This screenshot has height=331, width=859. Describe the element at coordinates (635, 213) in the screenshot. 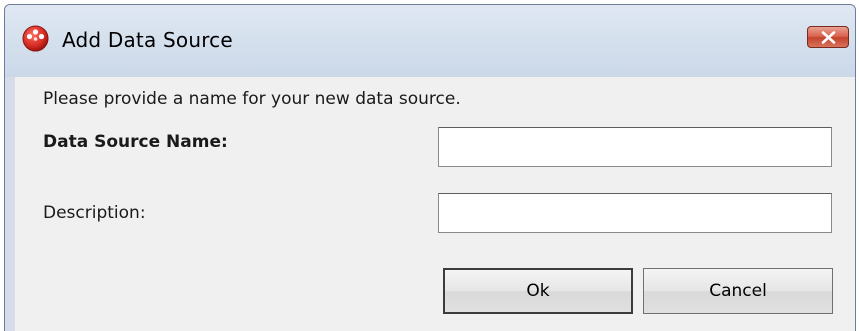

I see `description-input` at that location.